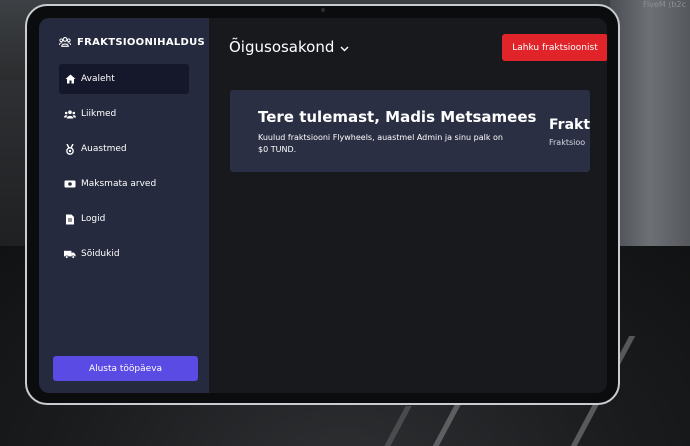  I want to click on department-dropdown: Õigusosakond, so click(289, 47).